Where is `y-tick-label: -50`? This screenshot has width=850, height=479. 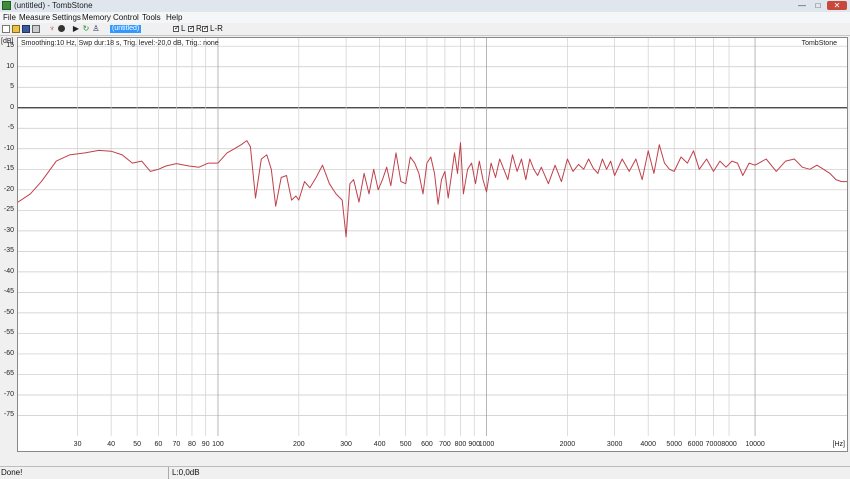 y-tick-label: -50 is located at coordinates (8, 312).